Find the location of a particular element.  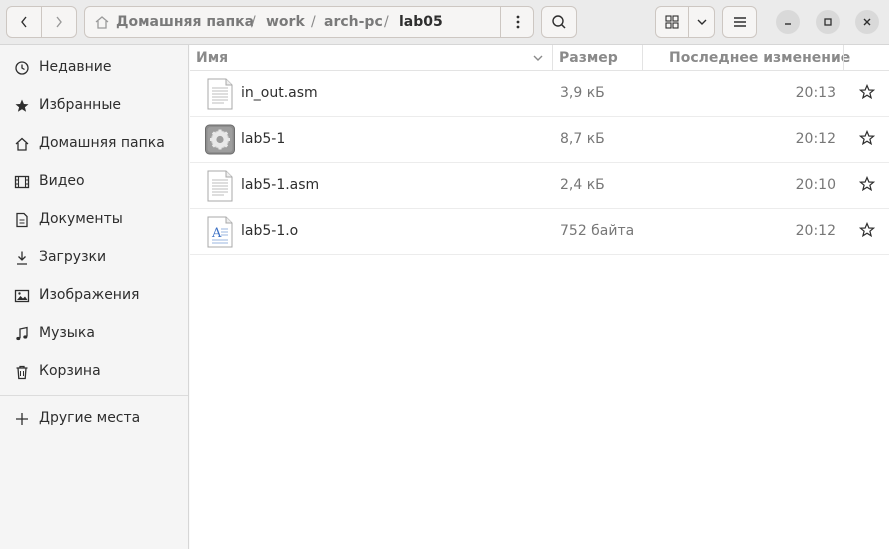

column-header: Имя Размер Последнее изменение is located at coordinates (539, 58).